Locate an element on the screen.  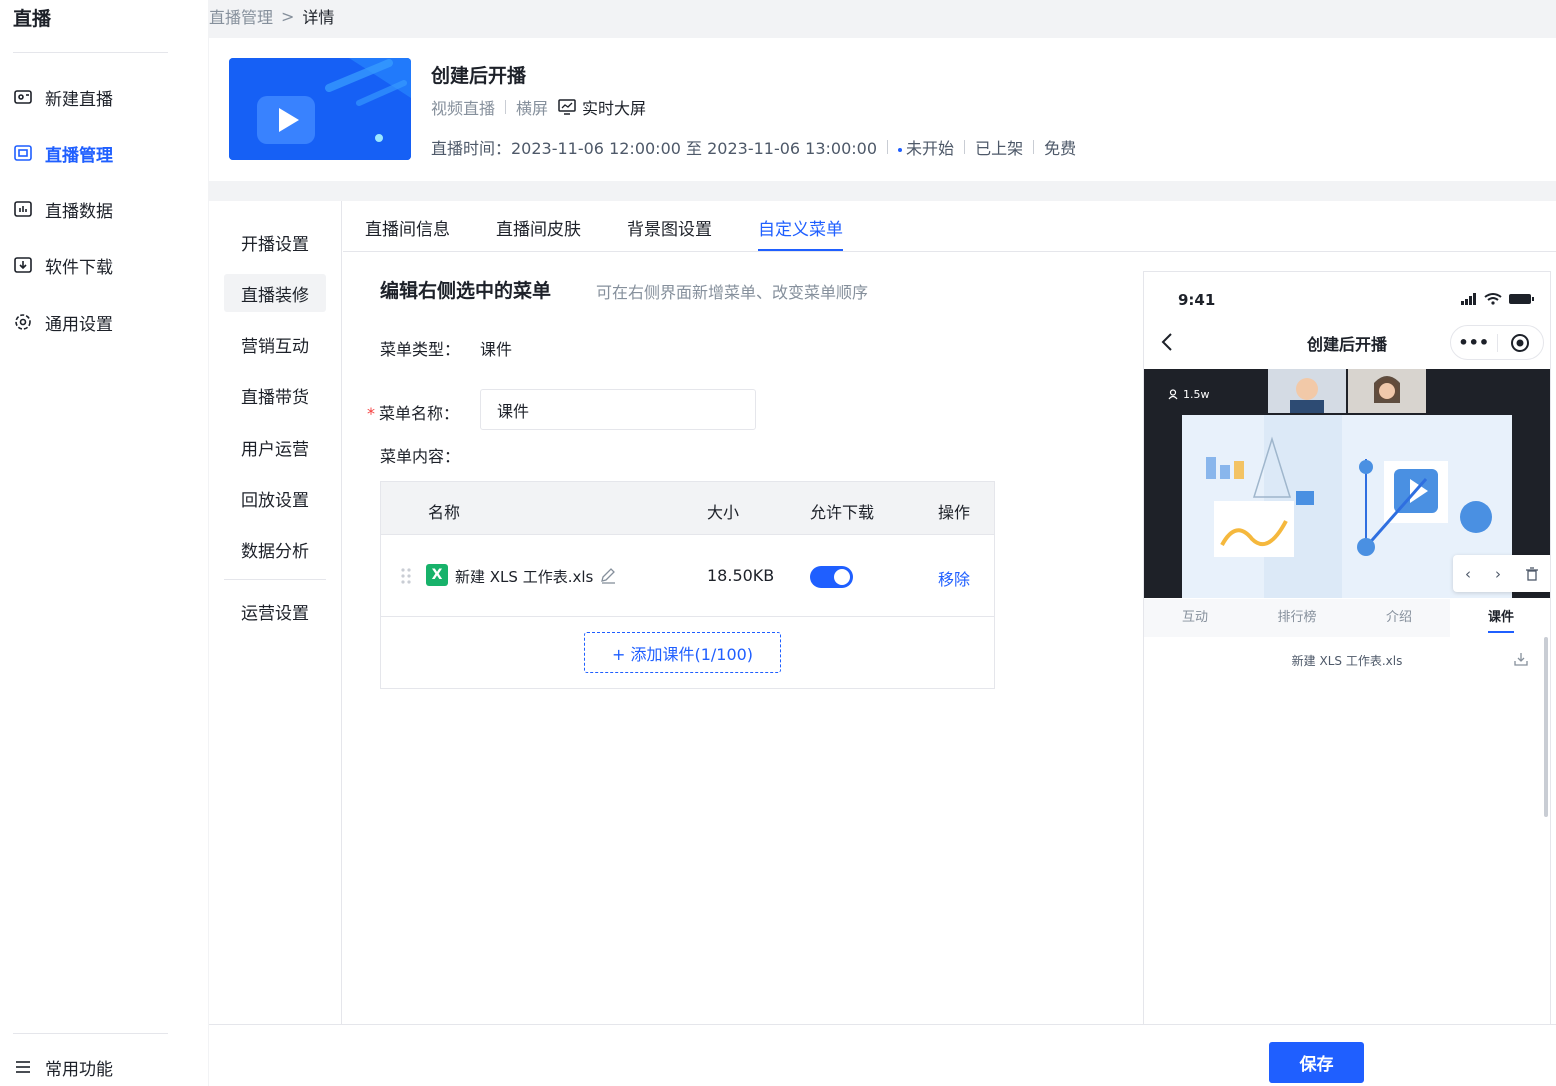
sidebar: 直播 新建直播 直播管理 直播数据 软件下载 通用设置 常用功能 is located at coordinates (104, 543).